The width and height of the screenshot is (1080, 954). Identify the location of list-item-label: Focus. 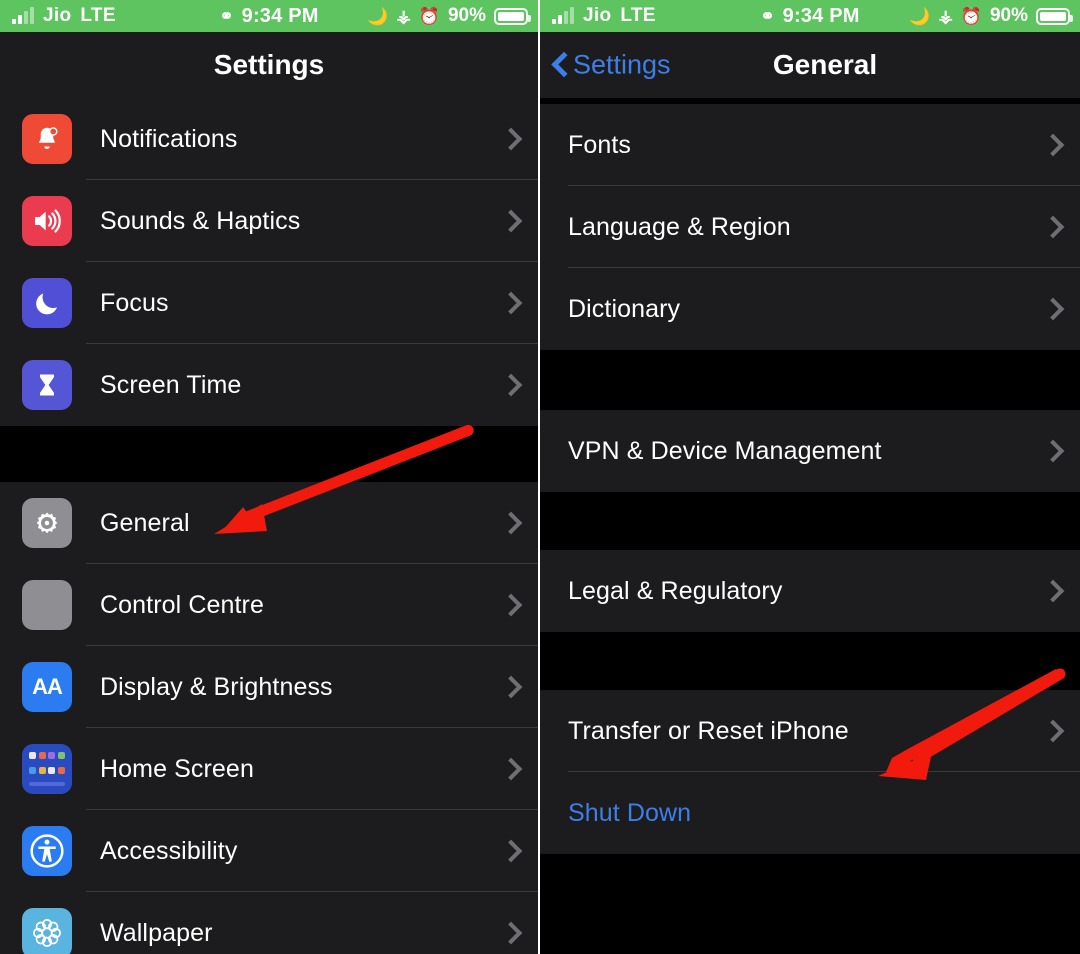
(134, 302).